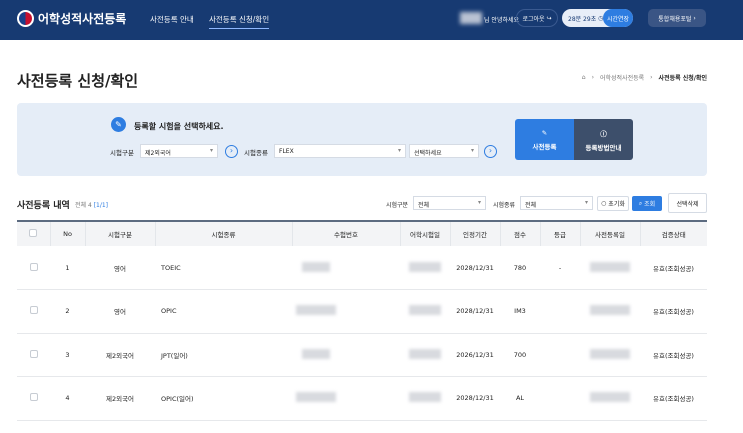 The image size is (743, 433). Describe the element at coordinates (584, 77) in the screenshot. I see `home-icon: ⌂` at that location.